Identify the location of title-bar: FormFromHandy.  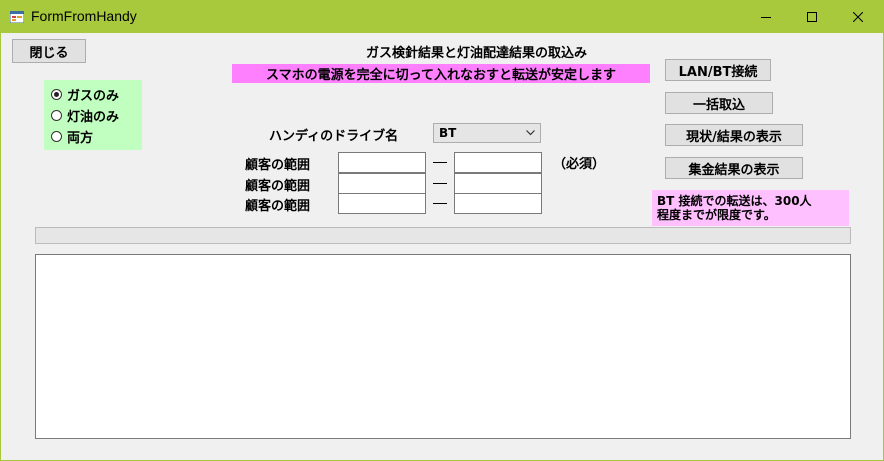
(442, 17).